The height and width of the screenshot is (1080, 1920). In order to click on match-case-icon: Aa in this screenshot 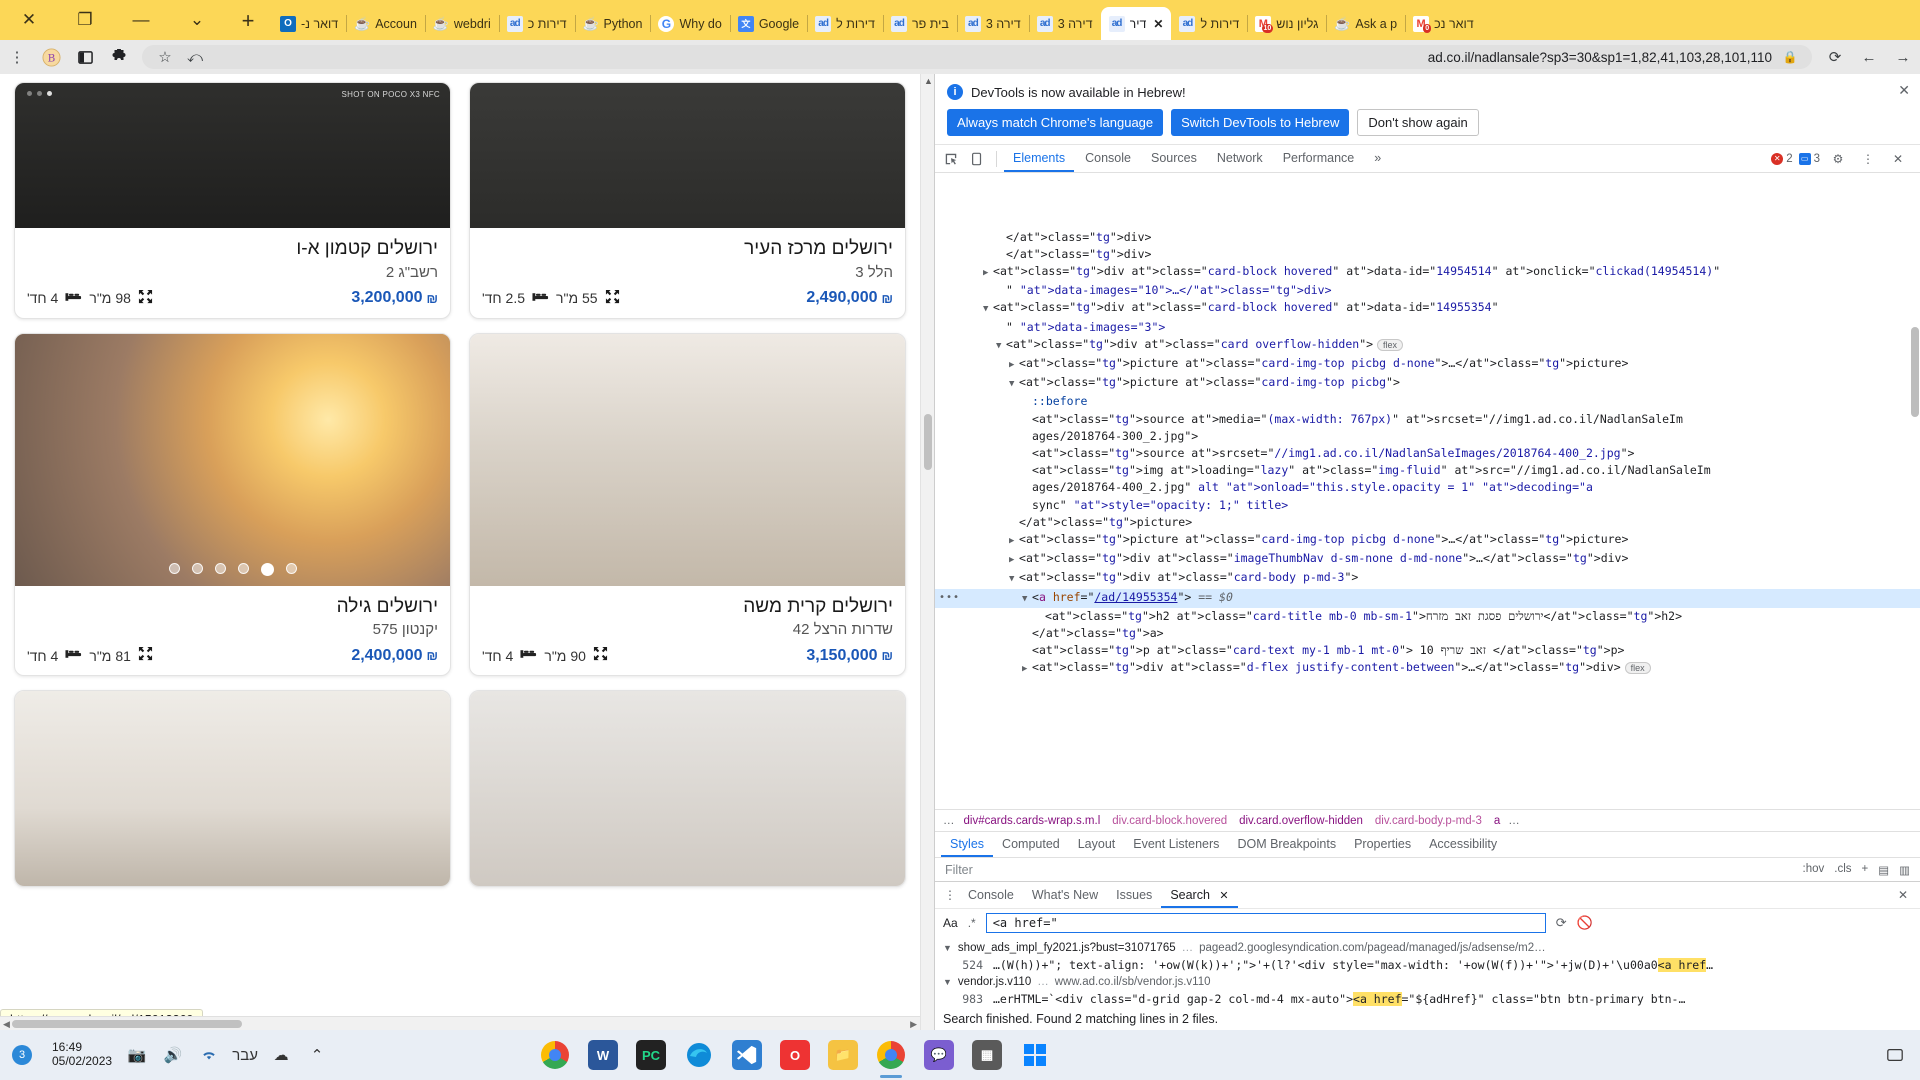, I will do `click(950, 923)`.